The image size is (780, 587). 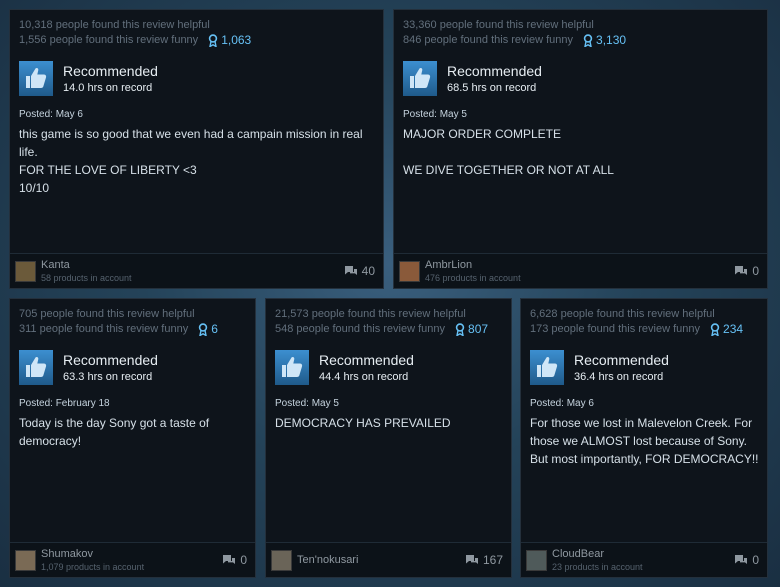 I want to click on hours-on-record: 68.5 hrs on record, so click(x=492, y=87).